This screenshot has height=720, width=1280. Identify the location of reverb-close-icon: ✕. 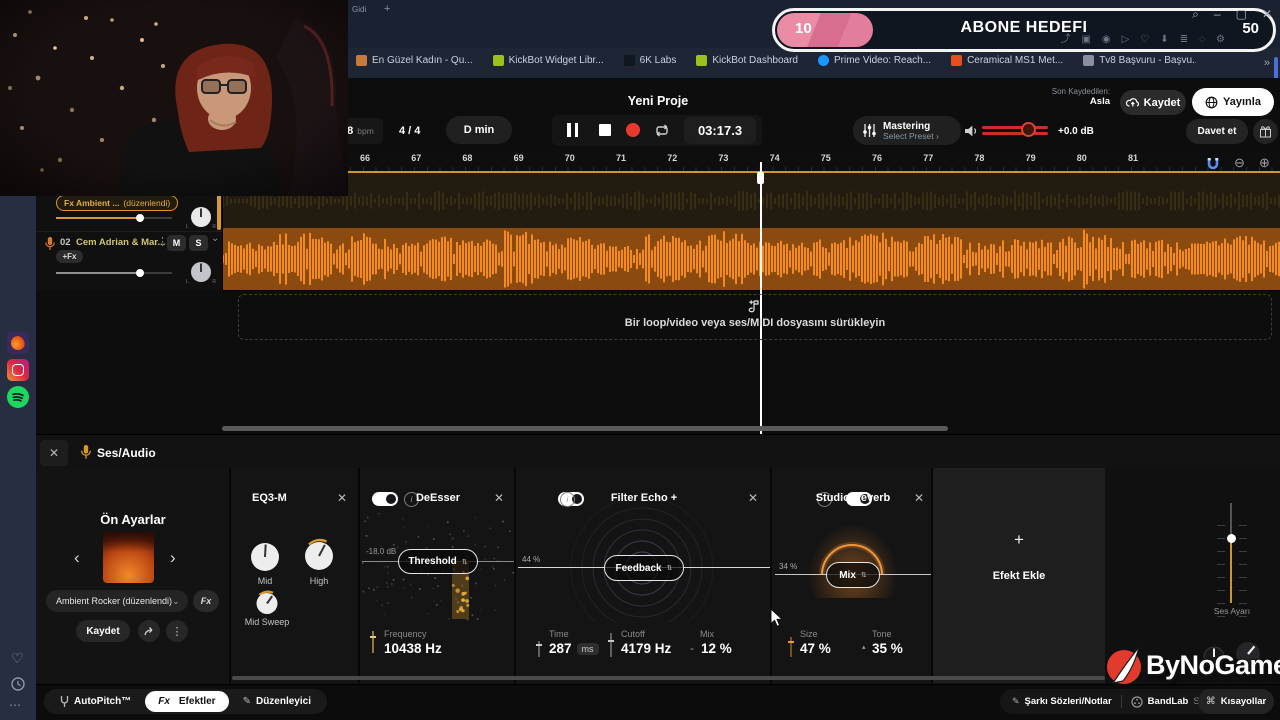
(919, 498).